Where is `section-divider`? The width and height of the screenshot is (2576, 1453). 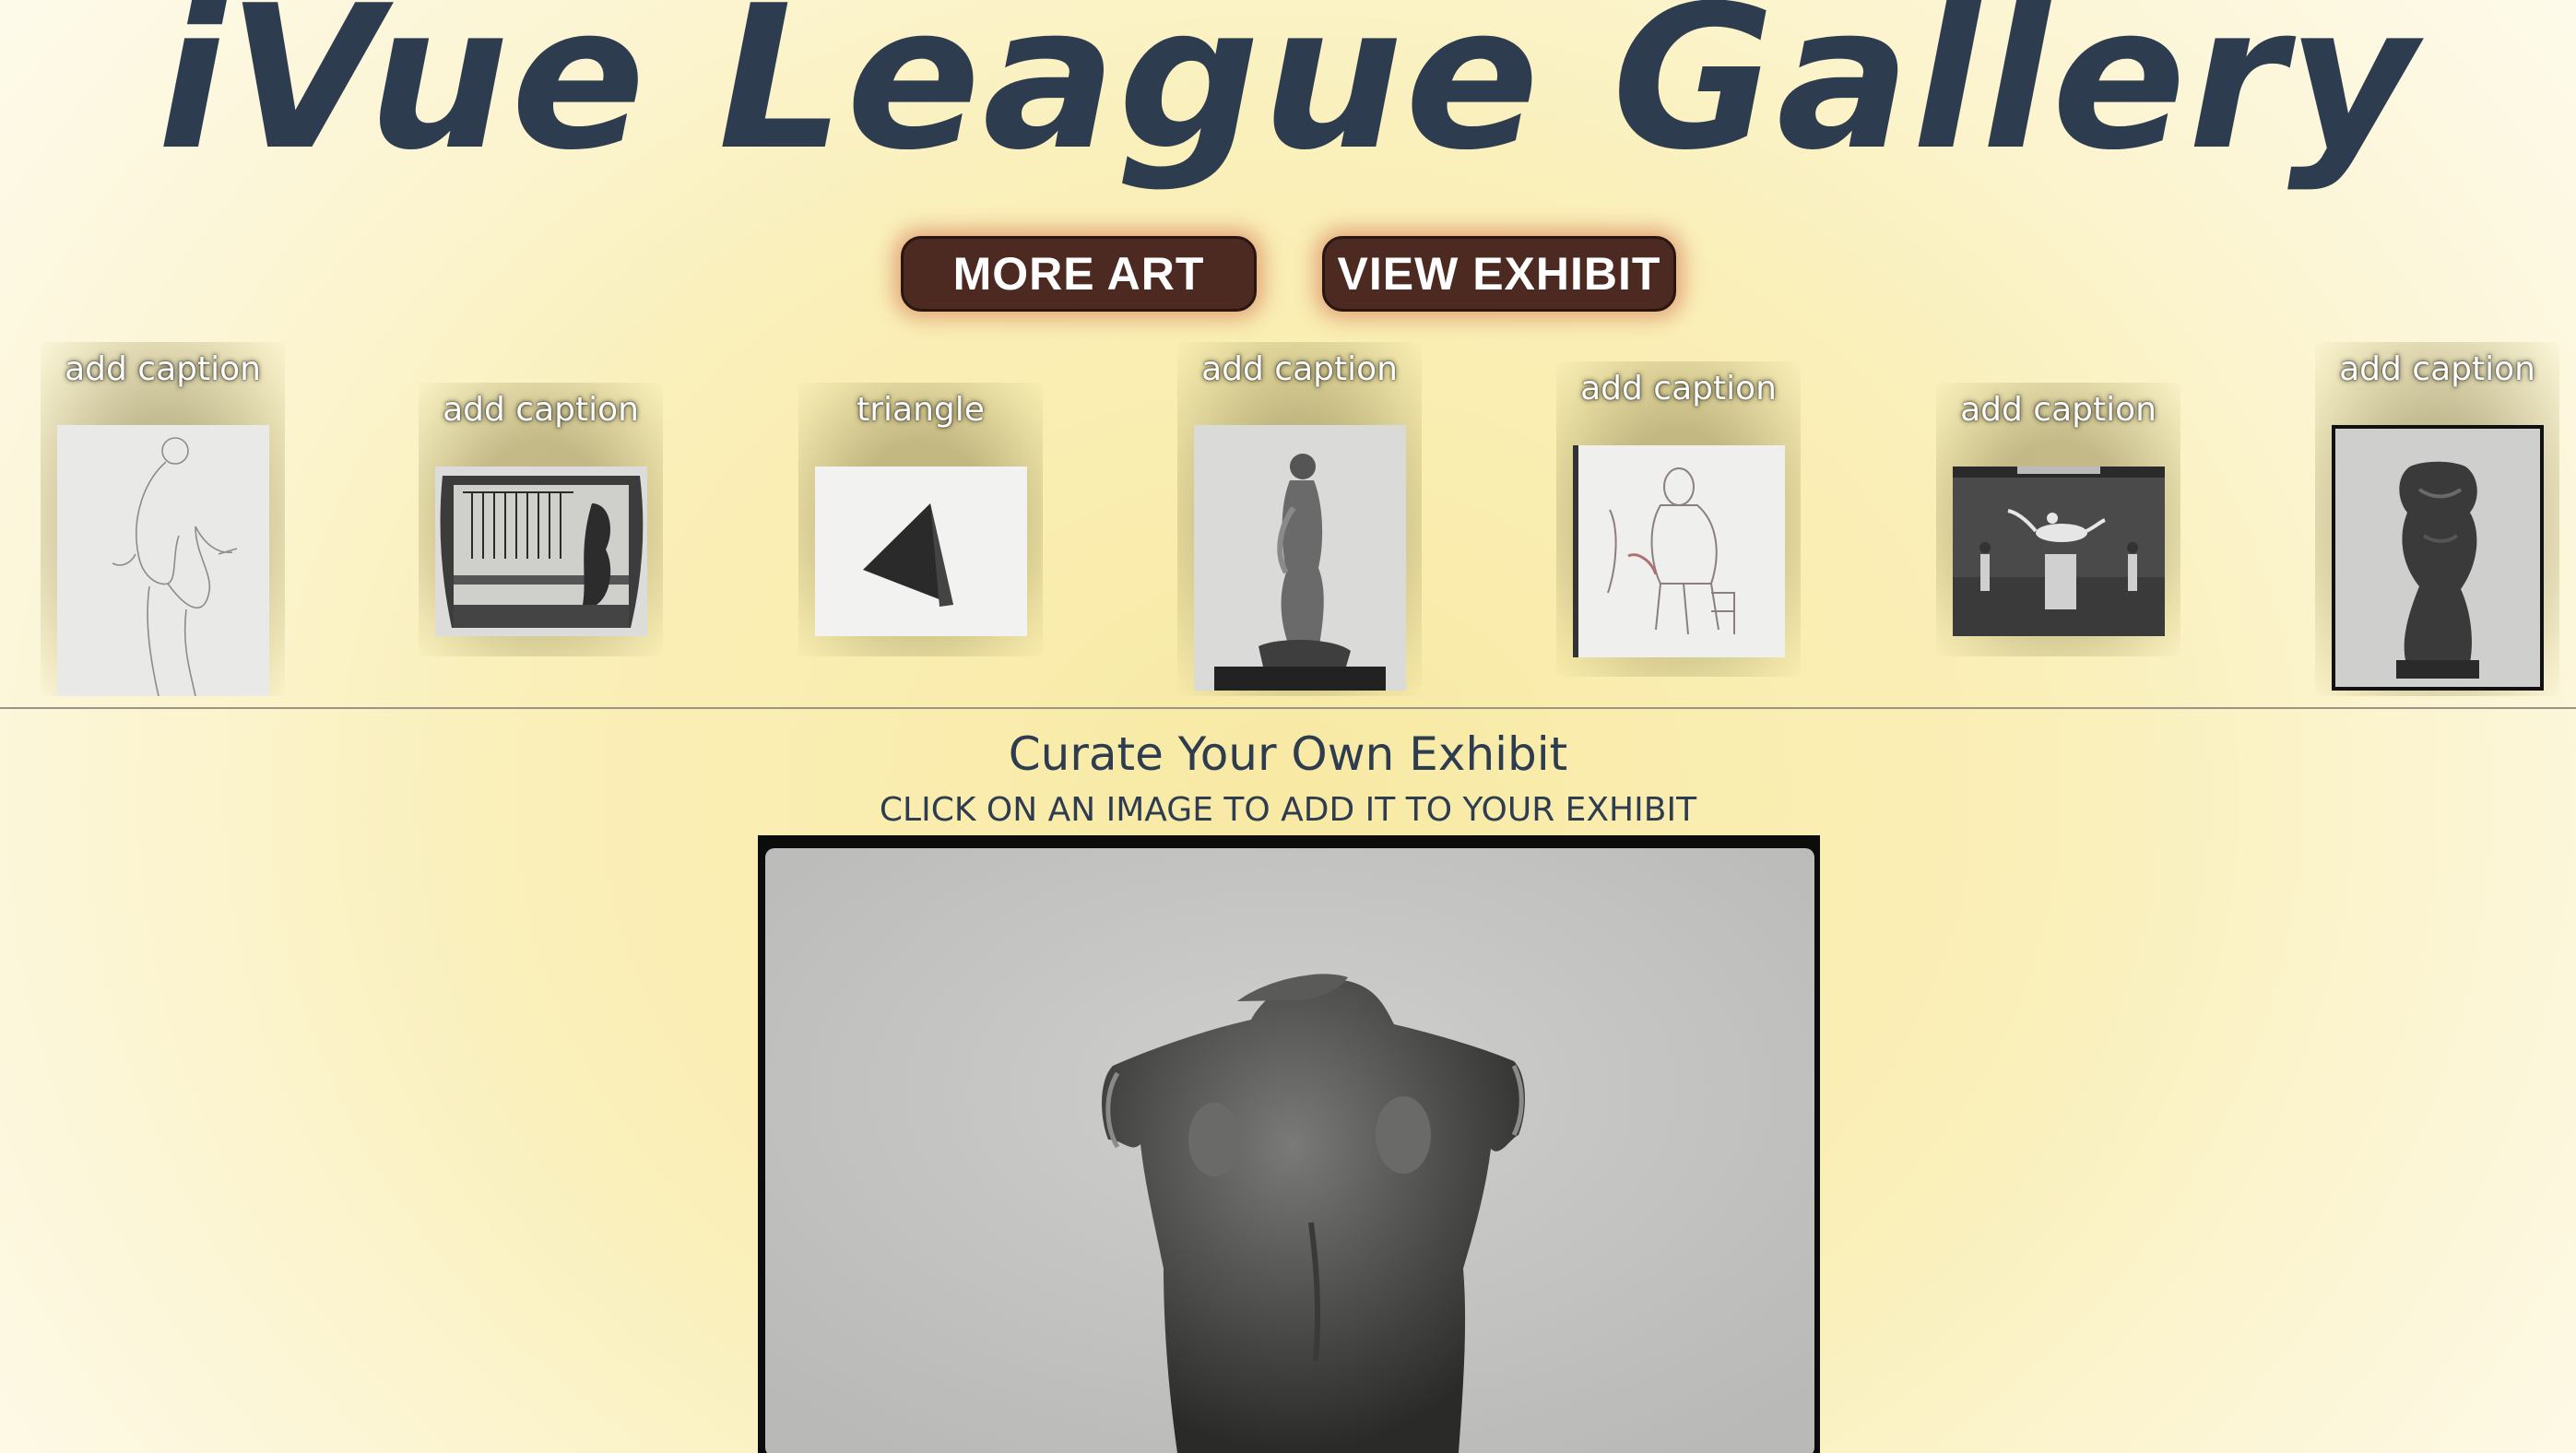
section-divider is located at coordinates (1288, 708).